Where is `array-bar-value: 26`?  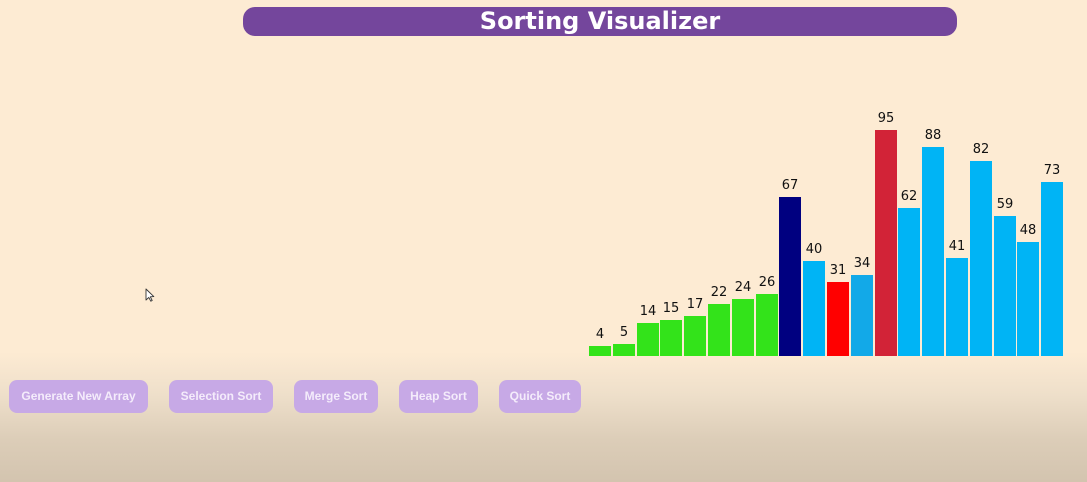 array-bar-value: 26 is located at coordinates (767, 282).